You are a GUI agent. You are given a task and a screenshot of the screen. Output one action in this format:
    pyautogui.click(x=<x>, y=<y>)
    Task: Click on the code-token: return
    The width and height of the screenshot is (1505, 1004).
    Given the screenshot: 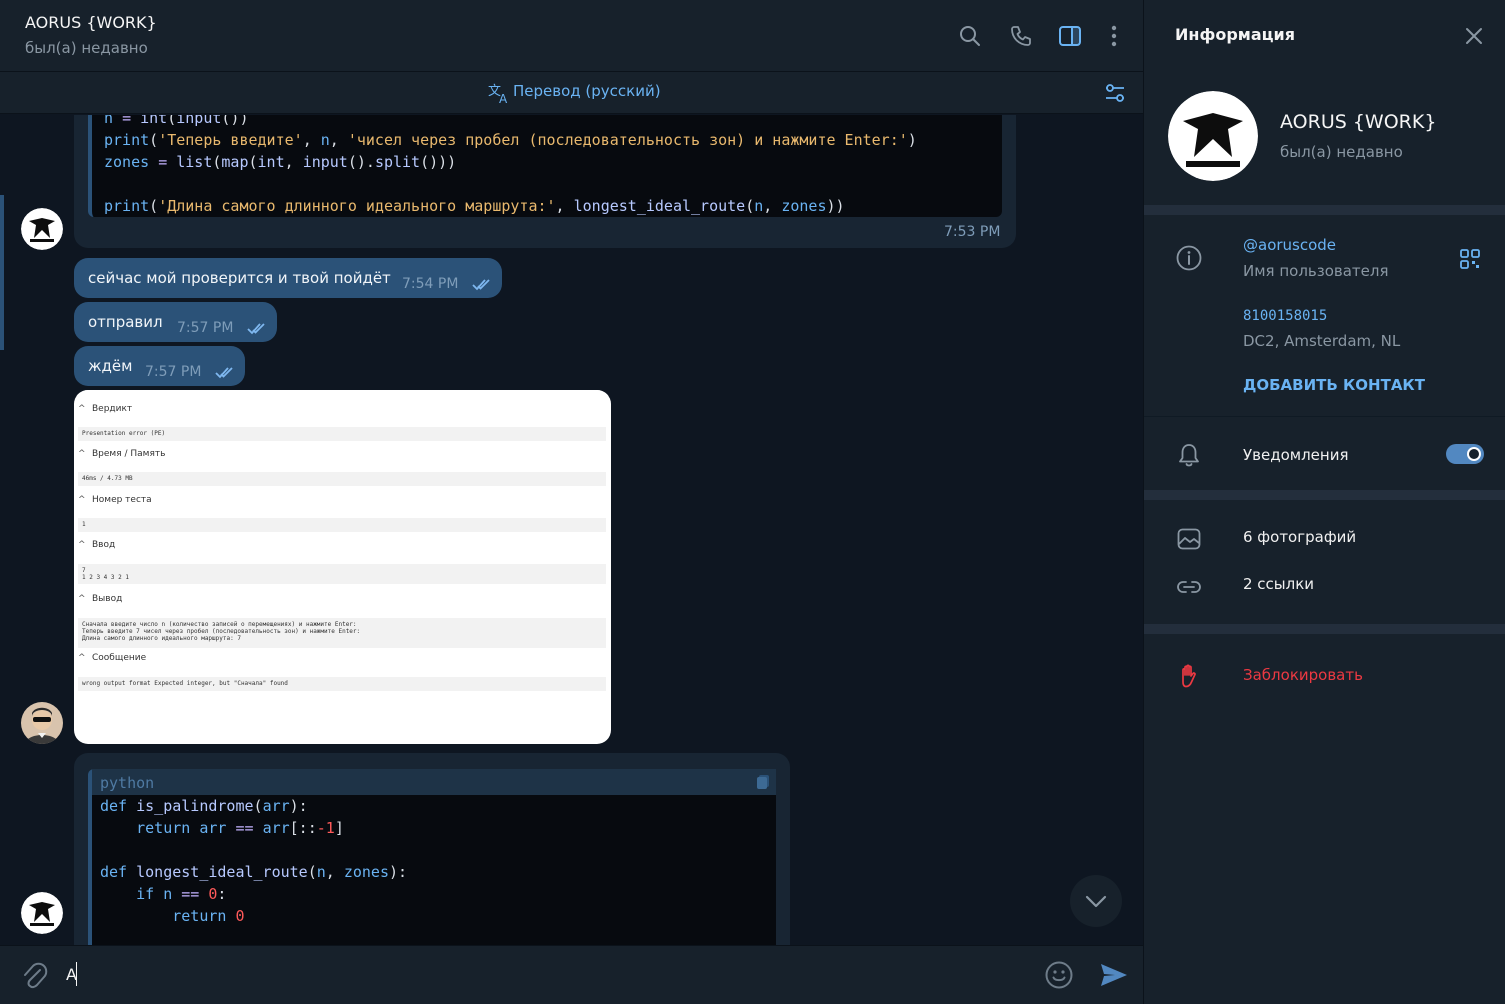 What is the action you would take?
    pyautogui.click(x=168, y=916)
    